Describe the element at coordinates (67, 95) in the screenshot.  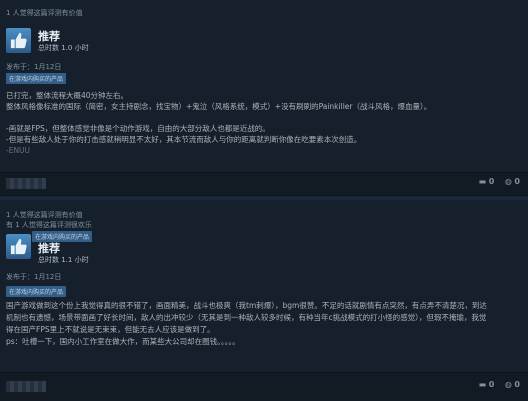
I see `review-paragraph: 已打完，整体流程大概40分钟左右。` at that location.